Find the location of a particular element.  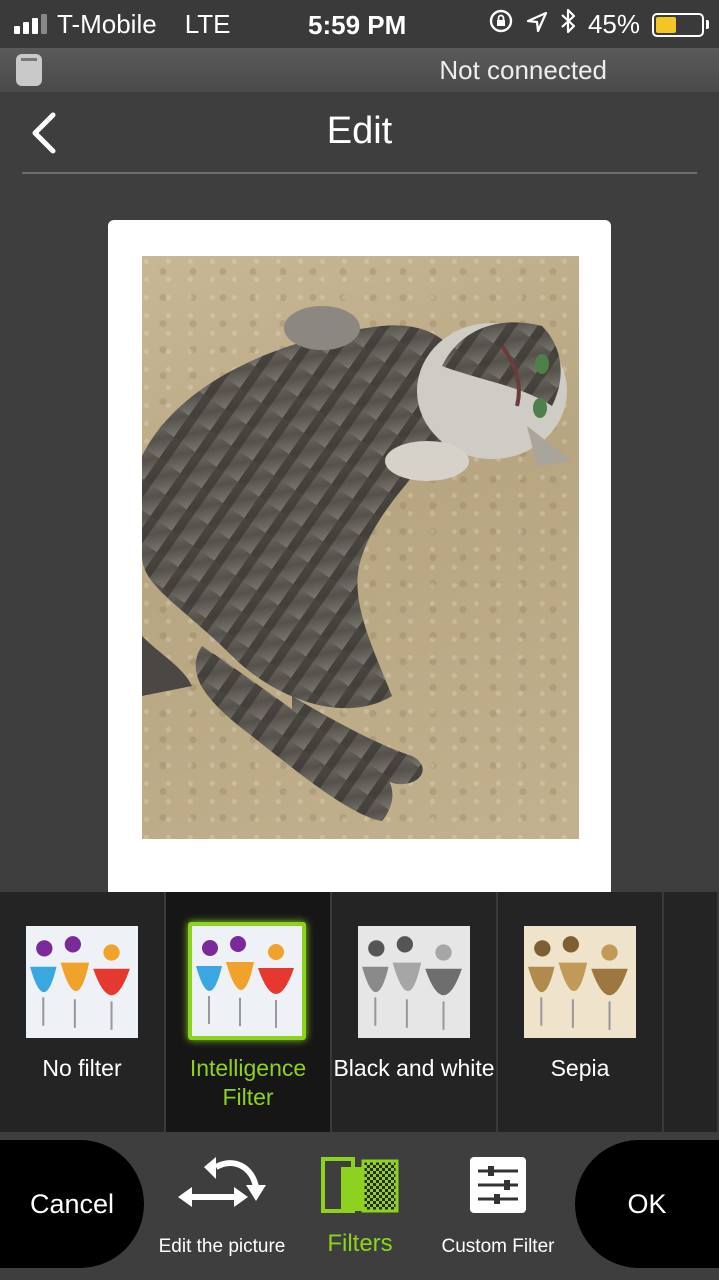

custom-filter-button: Custom Filter is located at coordinates (498, 1210).